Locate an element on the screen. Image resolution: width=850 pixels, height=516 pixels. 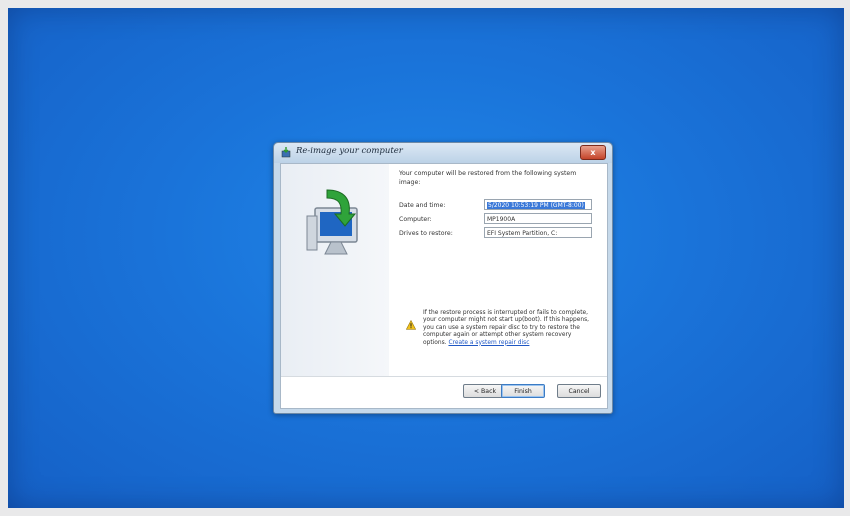
drives-label: Drives to restore: is located at coordinates (426, 233).